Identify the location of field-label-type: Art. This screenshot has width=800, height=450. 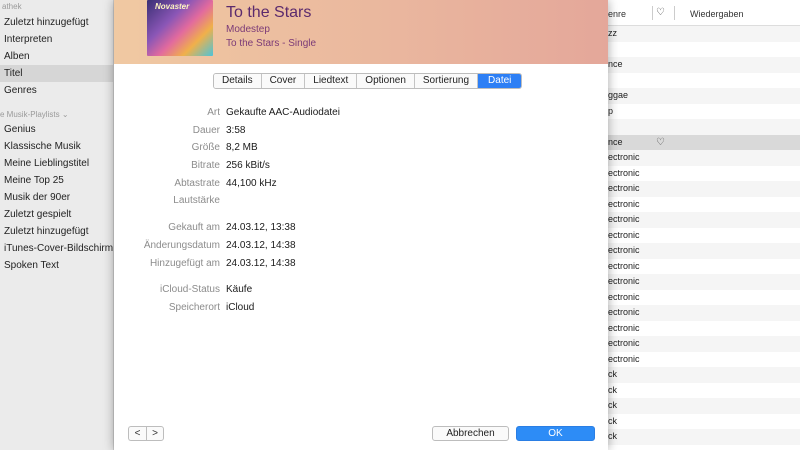
(213, 112).